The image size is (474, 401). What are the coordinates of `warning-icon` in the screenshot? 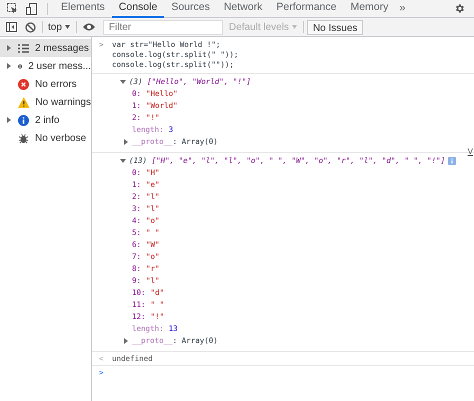 It's located at (24, 102).